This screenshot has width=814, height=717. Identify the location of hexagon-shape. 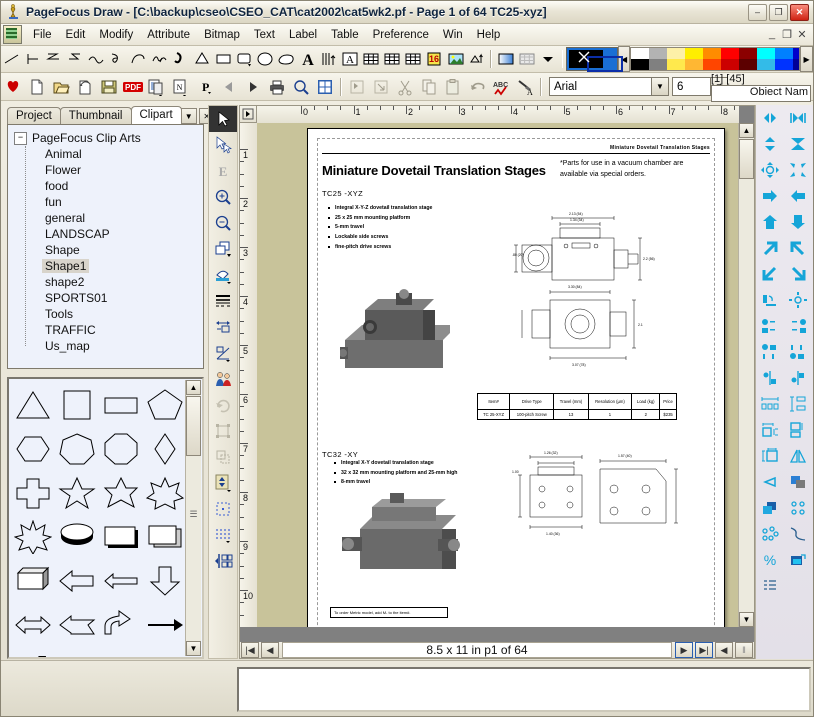
(33, 449).